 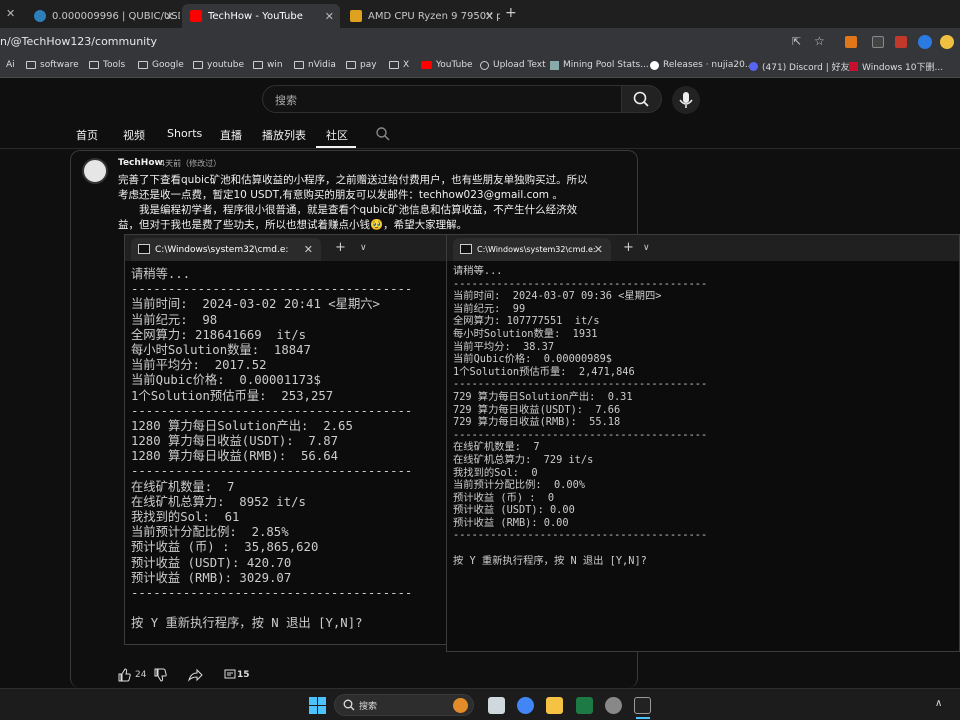 What do you see at coordinates (293, 225) in the screenshot?
I see `post-text-line: 益，但对于我也是费了些功夫，所以也想试着赚点小钱🥹，希望大家理解。` at bounding box center [293, 225].